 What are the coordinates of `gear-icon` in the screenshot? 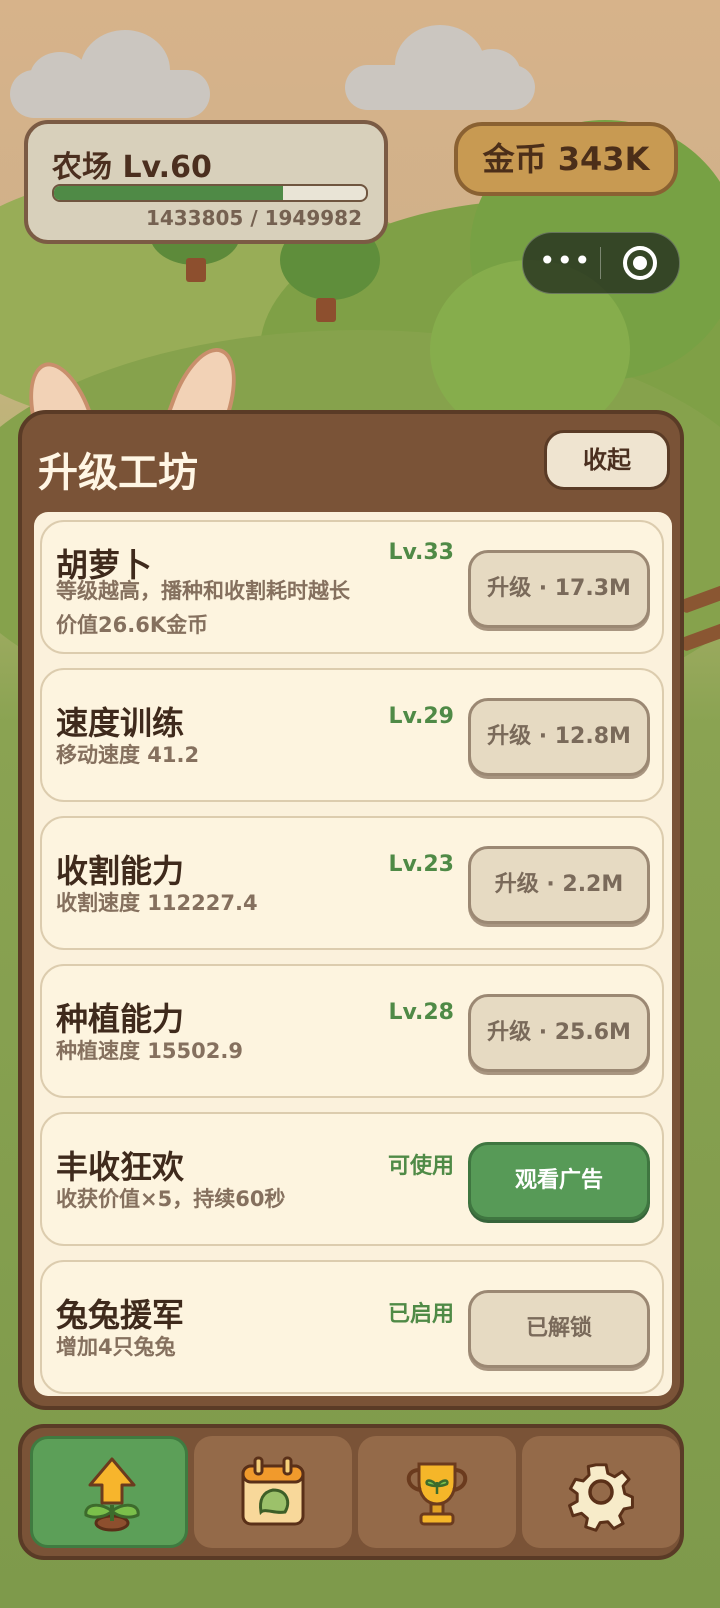 It's located at (601, 1497).